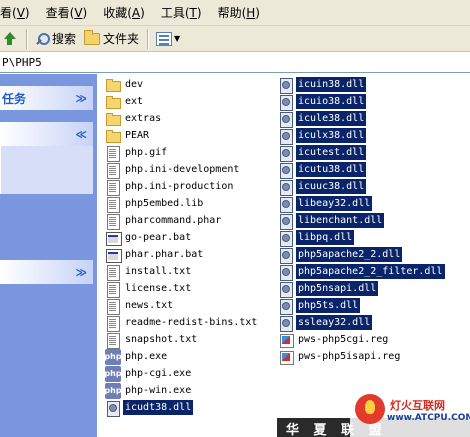  What do you see at coordinates (343, 339) in the screenshot?
I see `file-name: pws-php5cgi.reg` at bounding box center [343, 339].